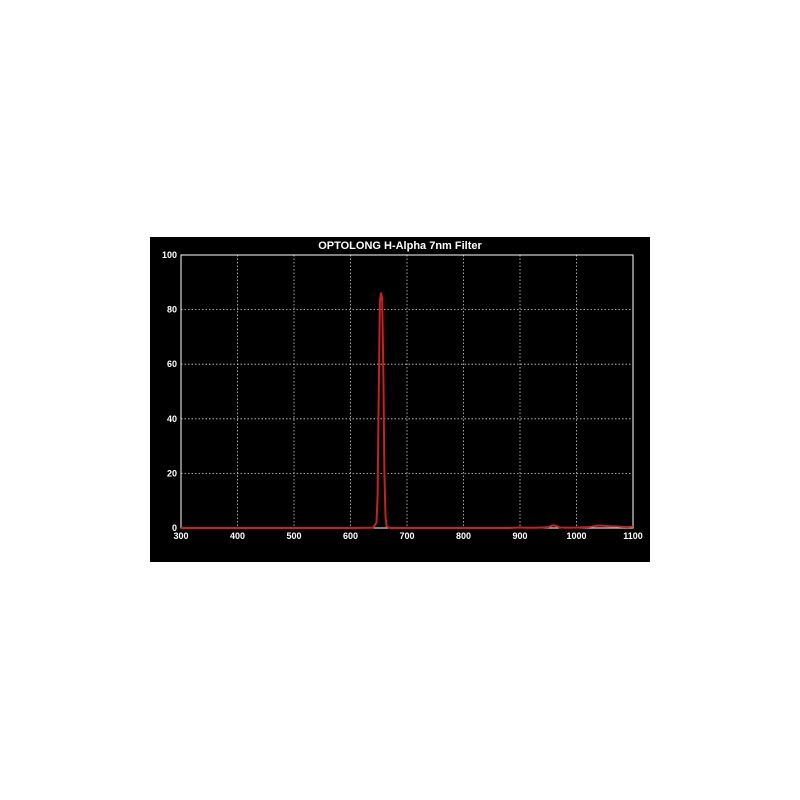 The height and width of the screenshot is (800, 800). Describe the element at coordinates (172, 473) in the screenshot. I see `y-tick-label: 20` at that location.